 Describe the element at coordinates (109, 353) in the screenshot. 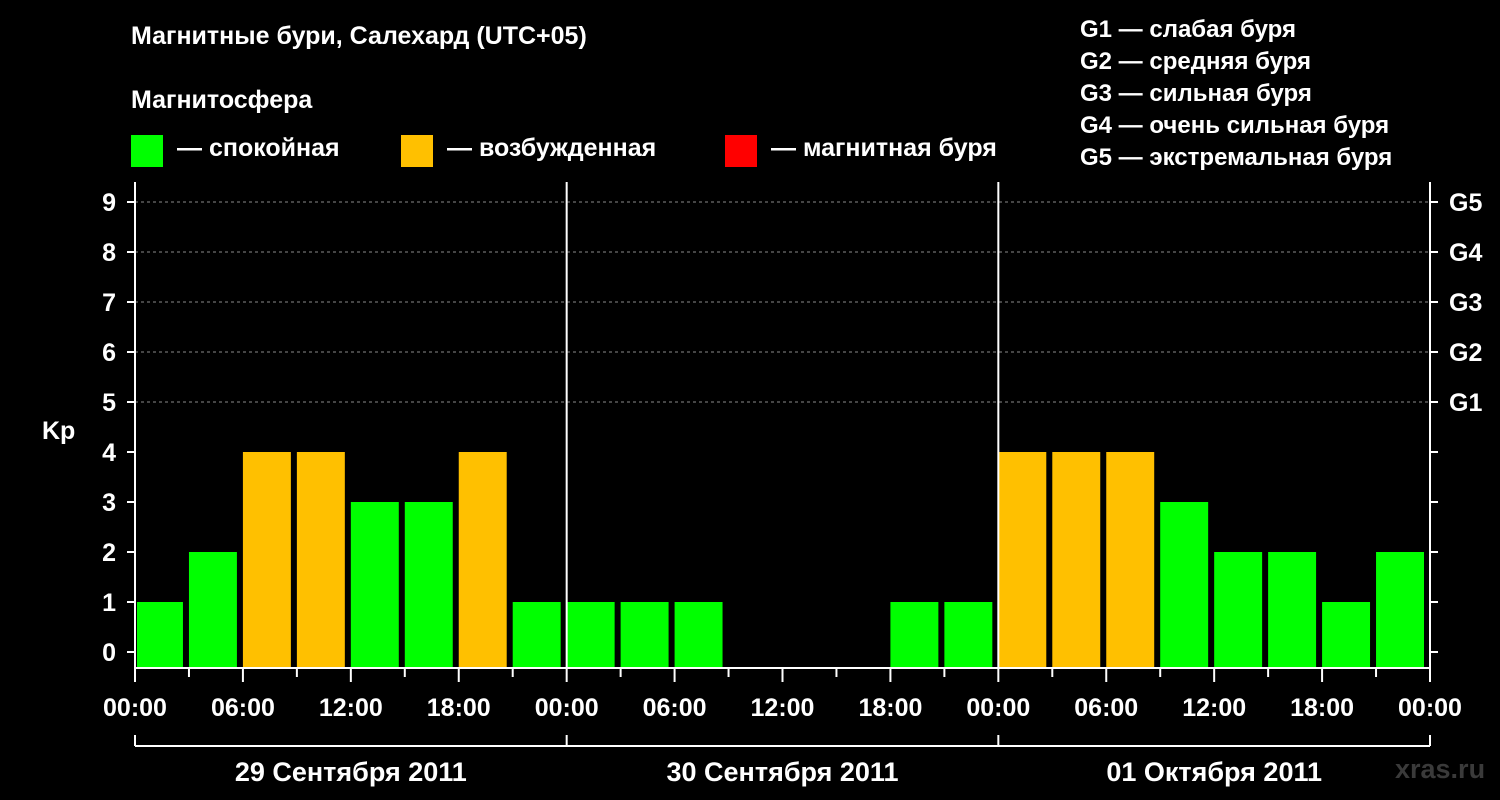

I see `y-tick-label: 6` at that location.